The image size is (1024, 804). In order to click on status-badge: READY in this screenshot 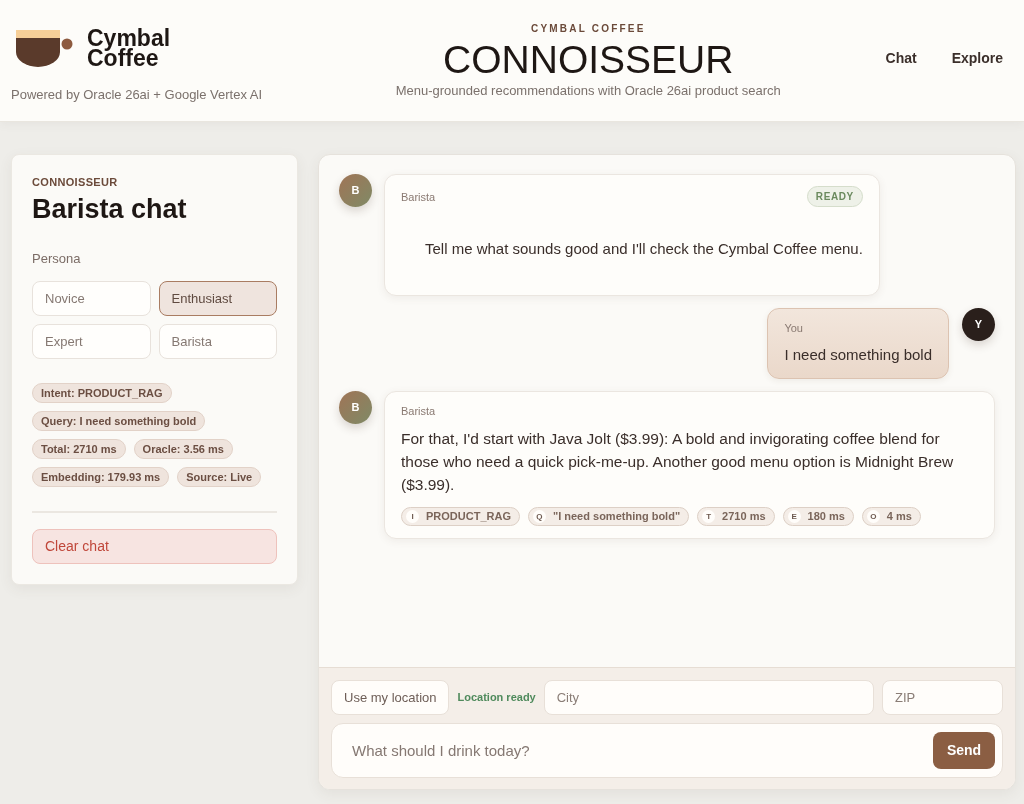, I will do `click(834, 196)`.